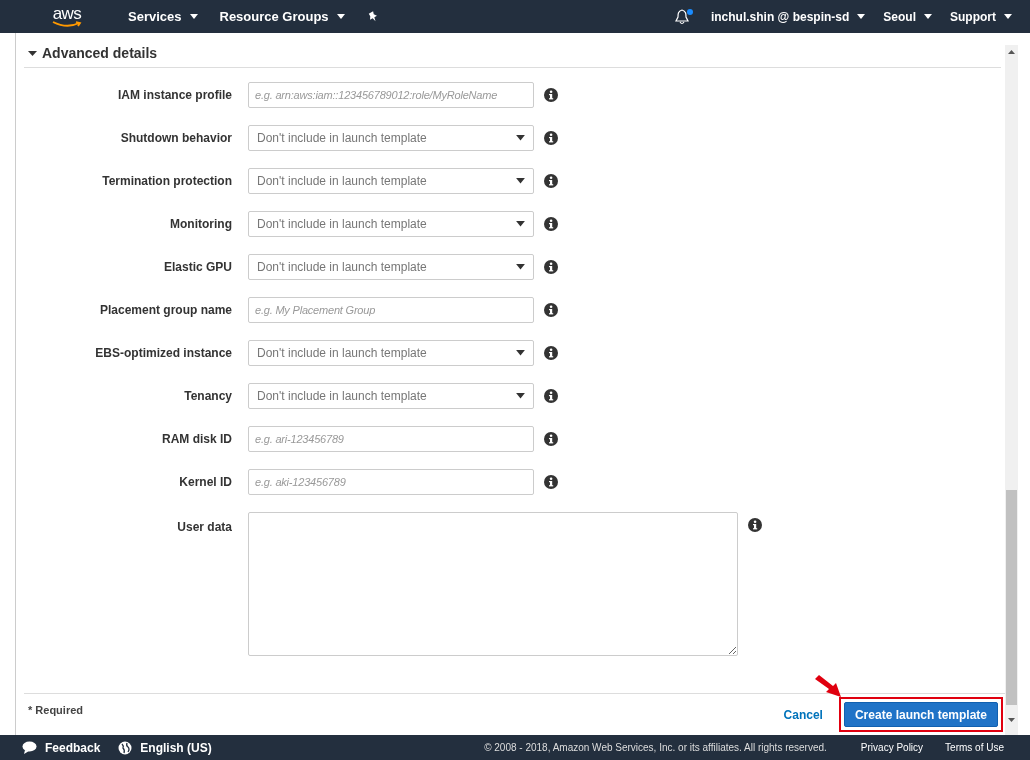 The image size is (1030, 760). I want to click on copyright-text: © 2008 - 2018, Amazon Web Services, Inc. or its affiliates. All rights reserved., so click(655, 747).